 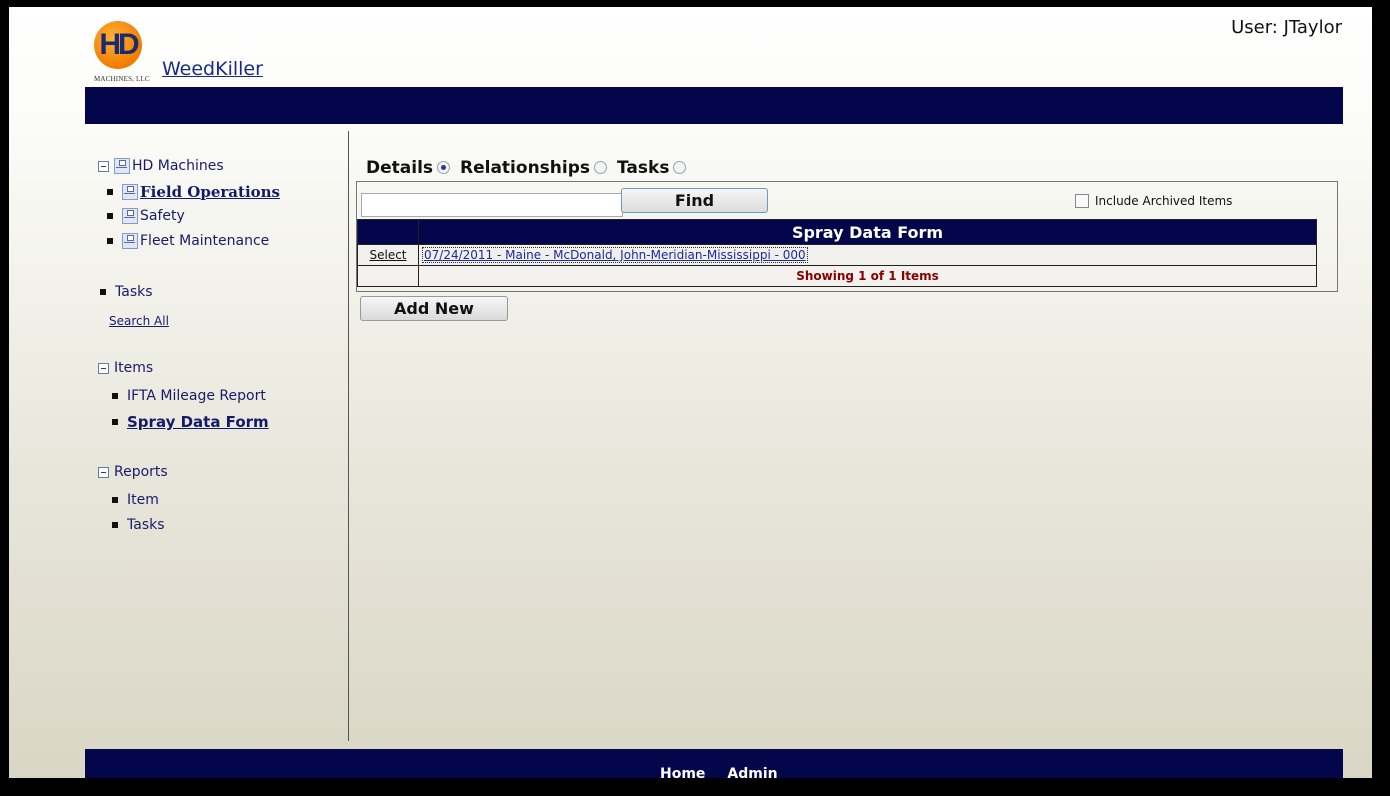 I want to click on sidebar-items-header: Items, so click(x=125, y=368).